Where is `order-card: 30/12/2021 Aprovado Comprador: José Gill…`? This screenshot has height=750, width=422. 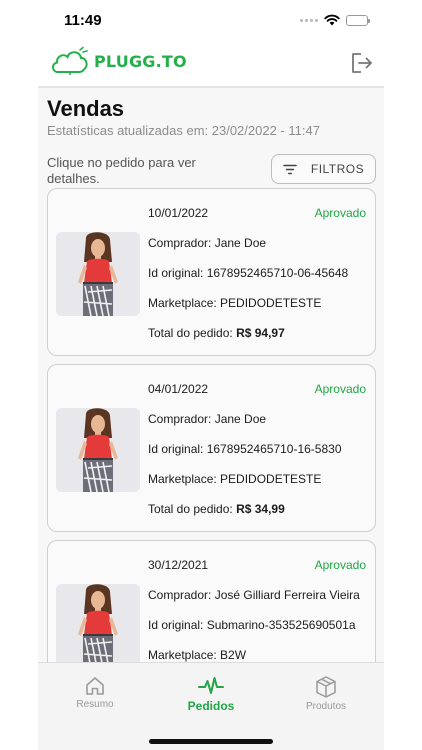
order-card: 30/12/2021 Aprovado Comprador: José Gill… is located at coordinates (211, 601).